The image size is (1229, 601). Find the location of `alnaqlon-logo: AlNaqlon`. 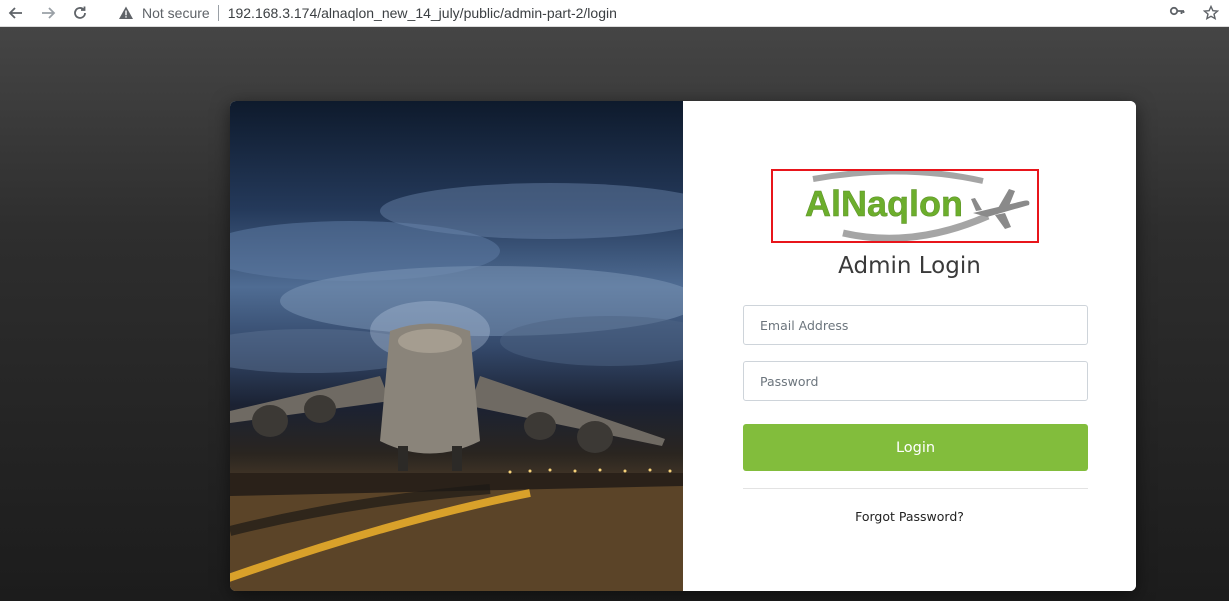

alnaqlon-logo: AlNaqlon is located at coordinates (917, 206).